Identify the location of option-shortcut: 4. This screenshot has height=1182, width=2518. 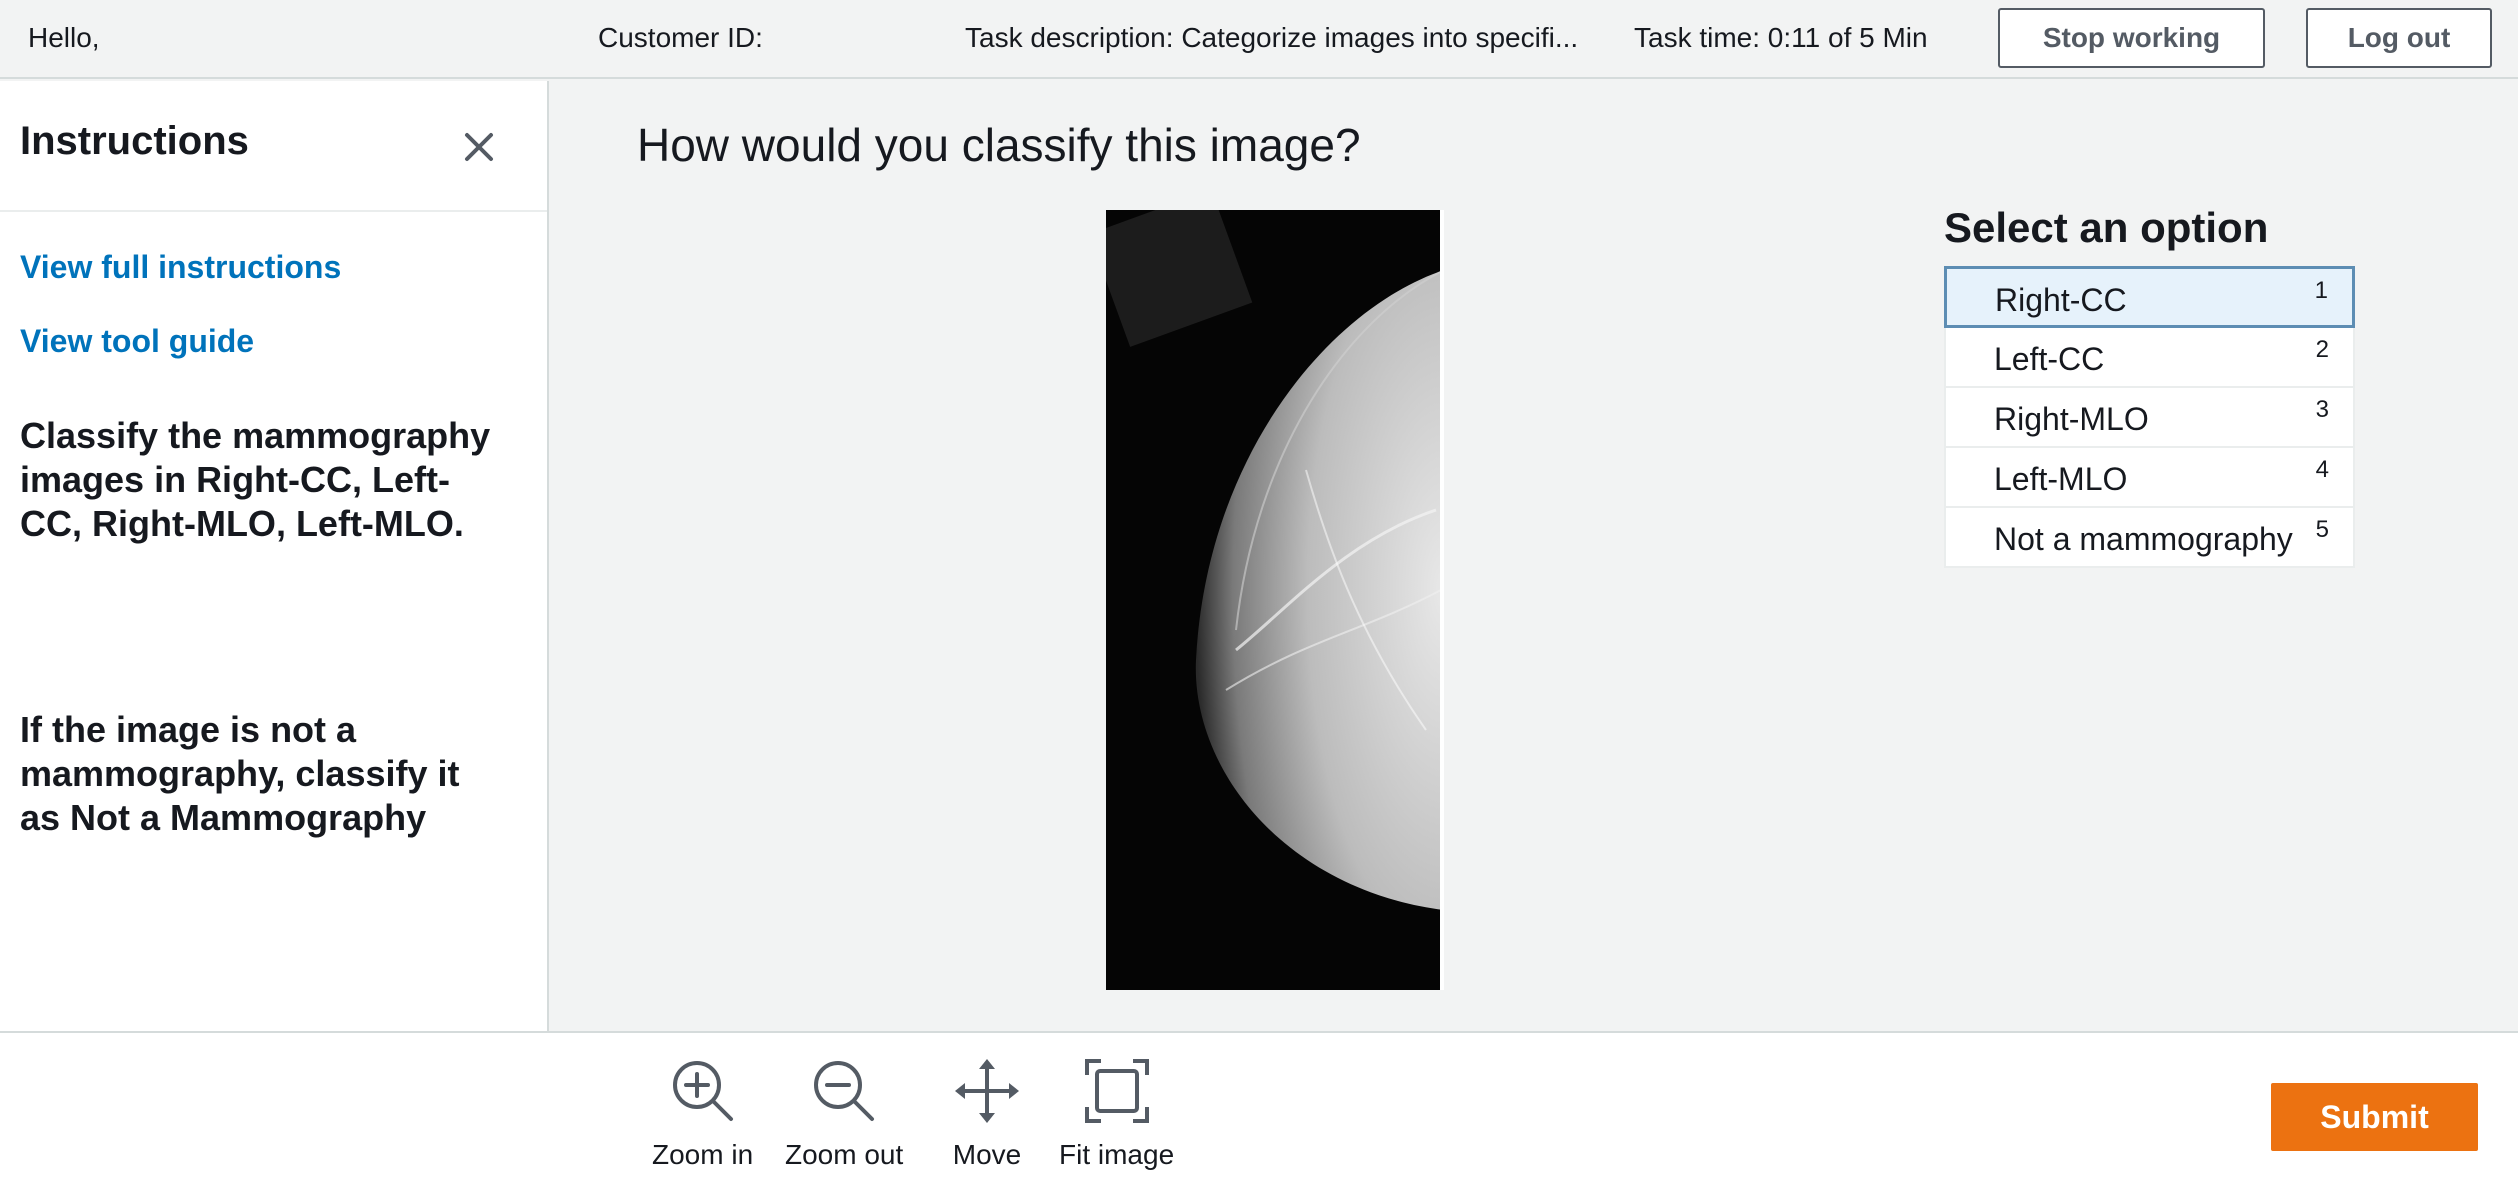
(2322, 469).